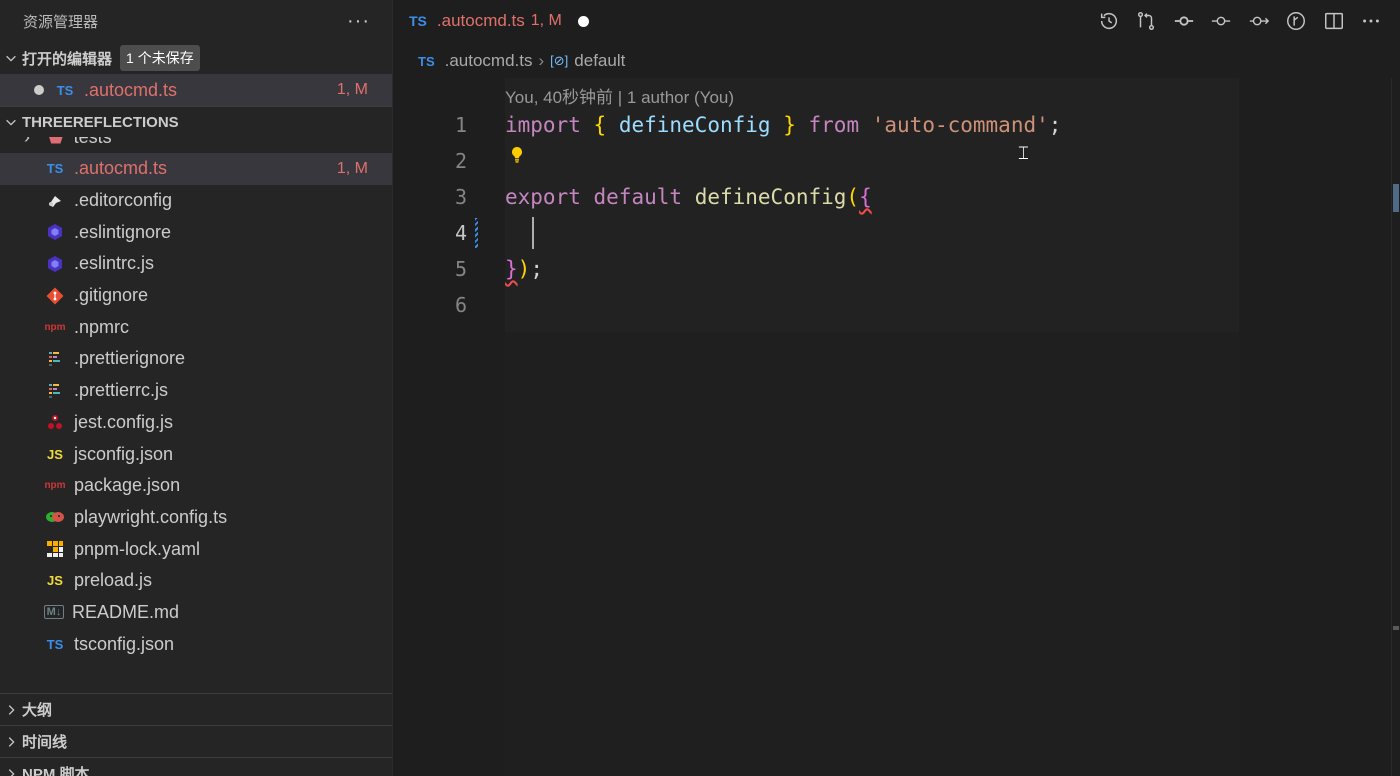 The height and width of the screenshot is (776, 1400). Describe the element at coordinates (460, 305) in the screenshot. I see `line-number: 6` at that location.